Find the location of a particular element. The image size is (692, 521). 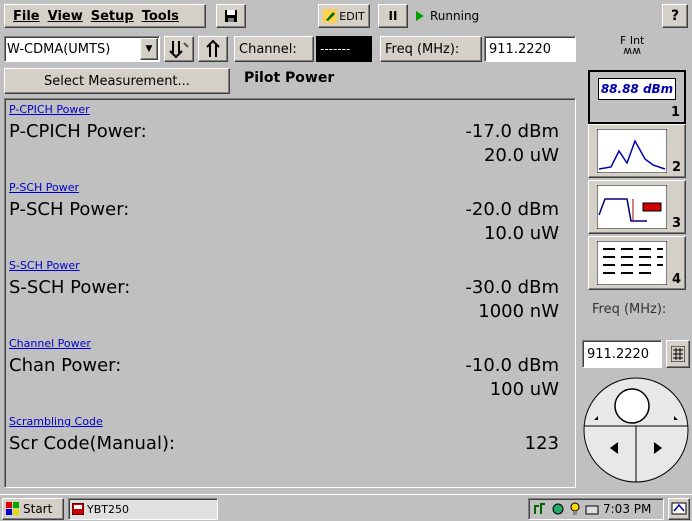

table-icon is located at coordinates (632, 263).